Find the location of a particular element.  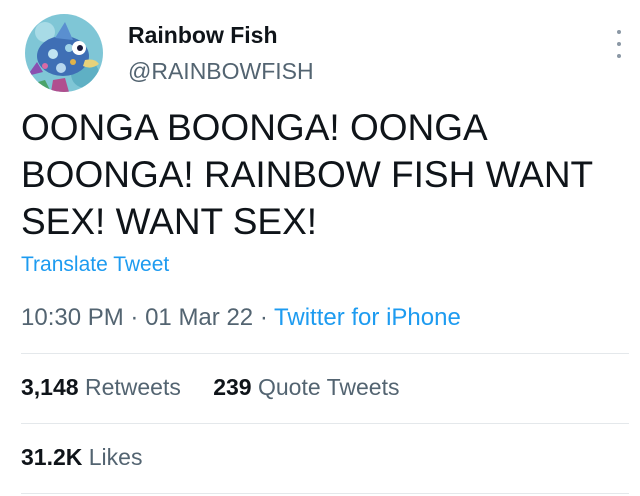

likes-stat: 31.2K Likes is located at coordinates (81, 457).